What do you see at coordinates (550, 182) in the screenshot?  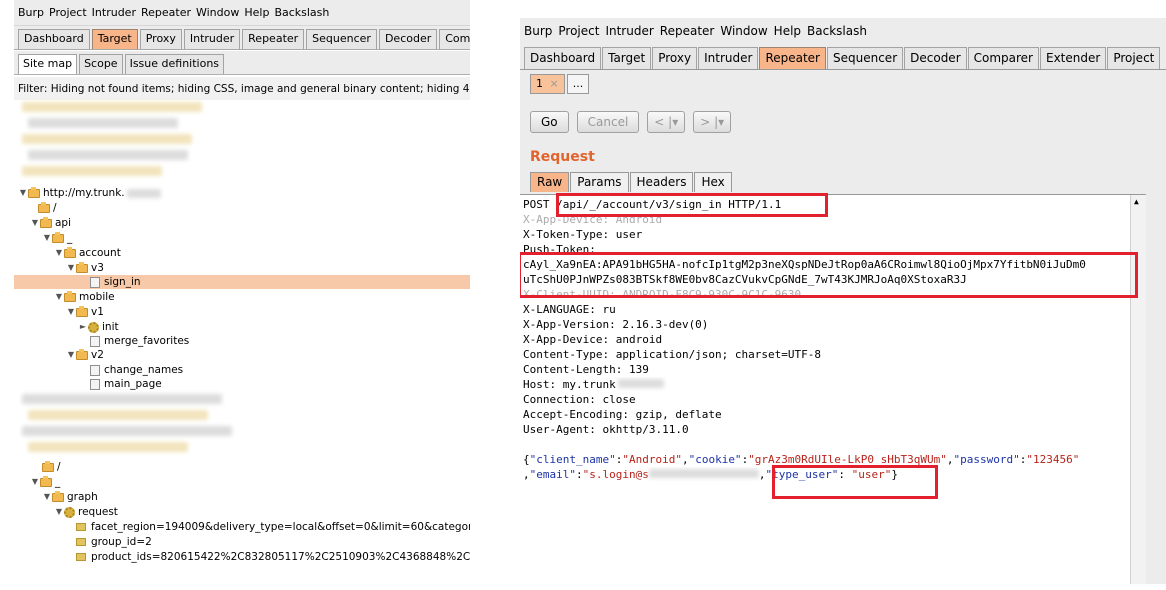 I see `view-tab-raw: Raw` at bounding box center [550, 182].